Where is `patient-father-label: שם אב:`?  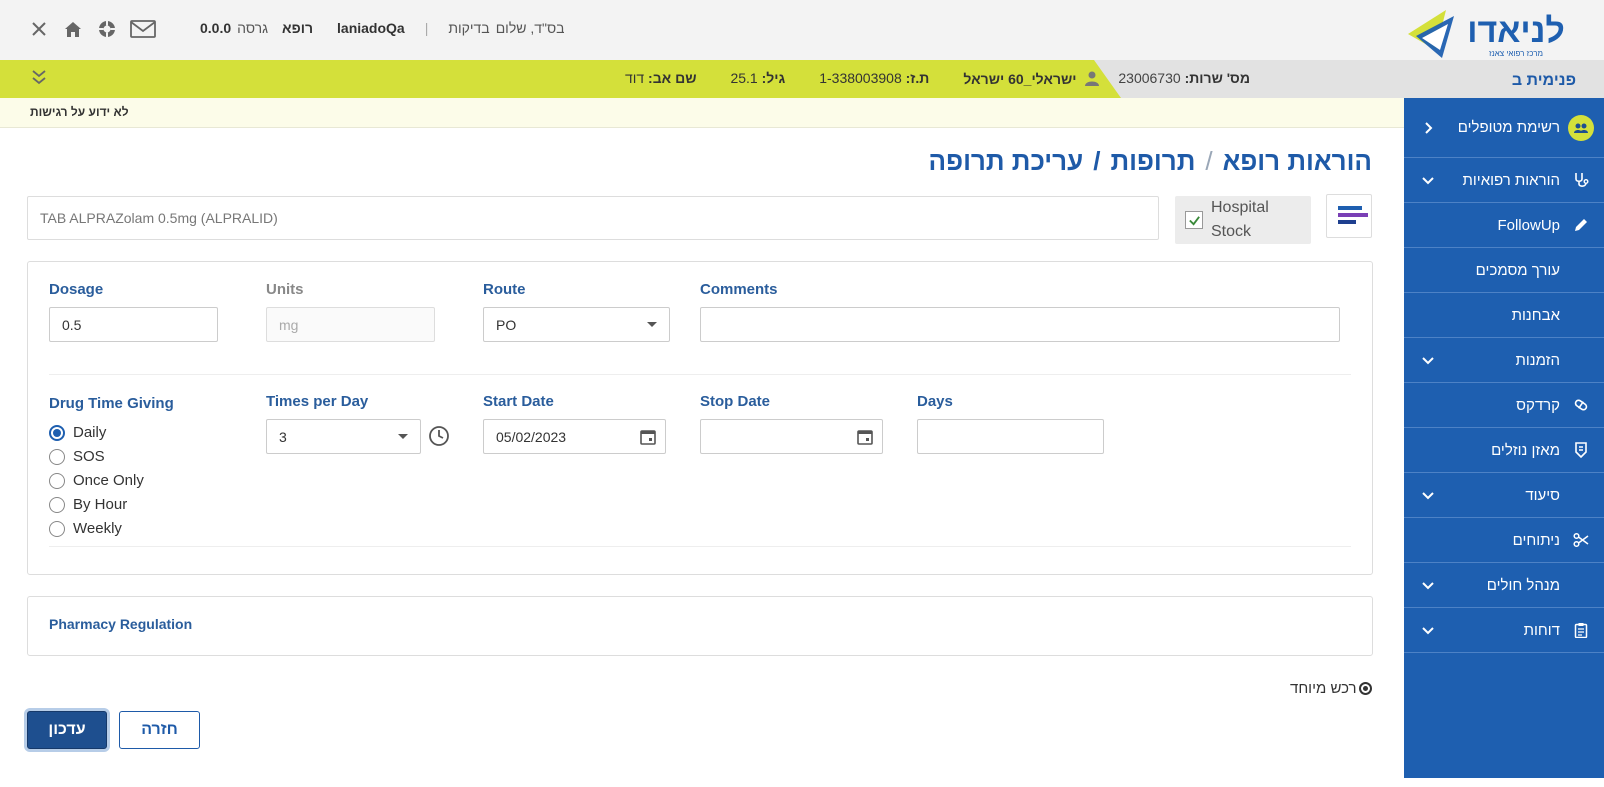 patient-father-label: שם אב: is located at coordinates (672, 78).